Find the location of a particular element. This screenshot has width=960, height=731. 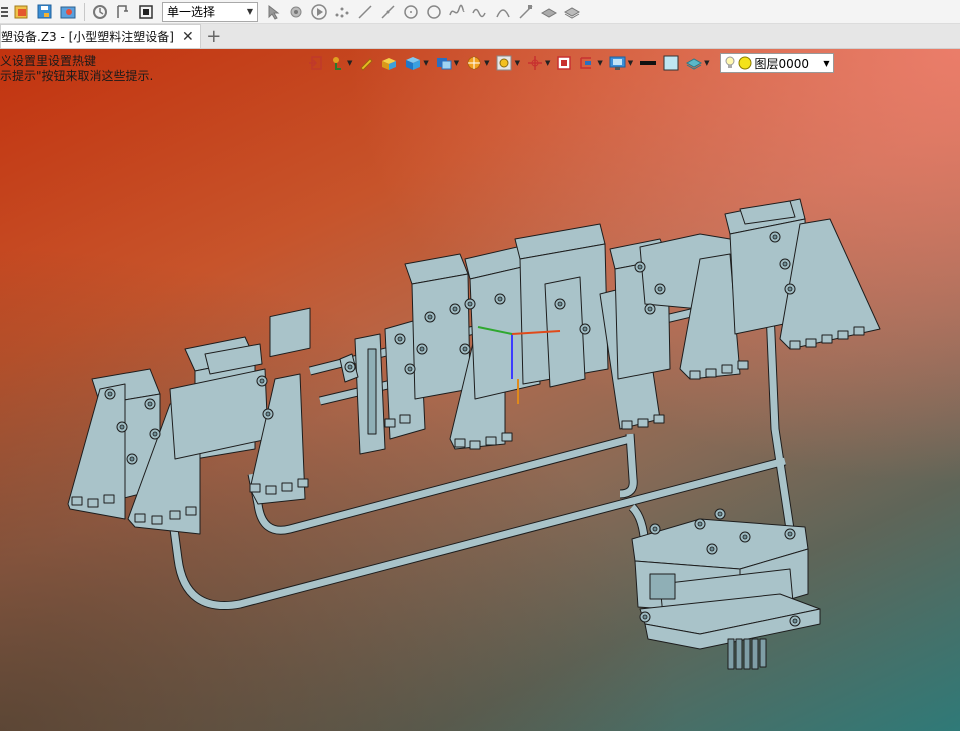

arc-icon is located at coordinates (503, 12).